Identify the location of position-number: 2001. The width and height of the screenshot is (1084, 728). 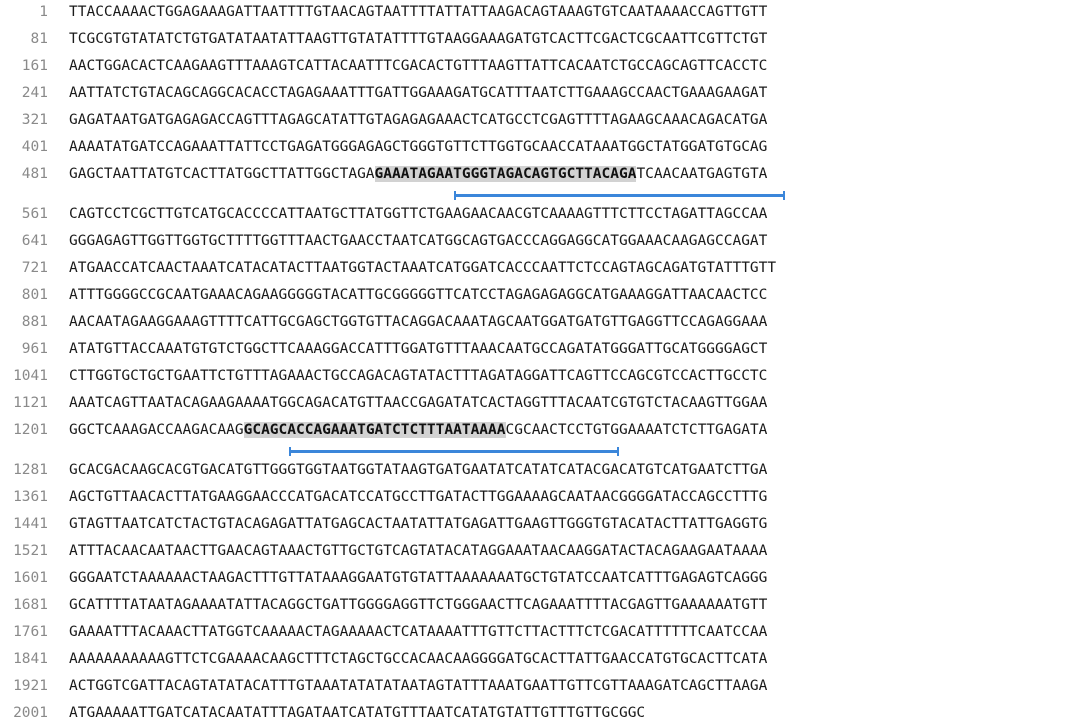
(30, 713).